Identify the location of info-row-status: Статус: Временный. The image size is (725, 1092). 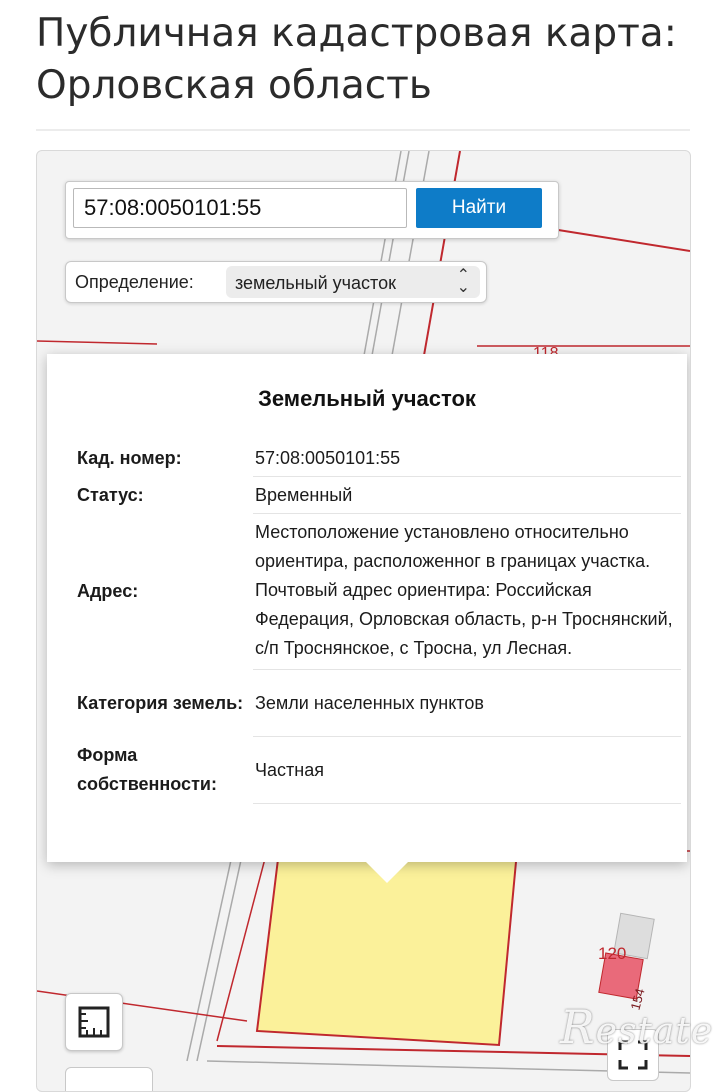
(379, 495).